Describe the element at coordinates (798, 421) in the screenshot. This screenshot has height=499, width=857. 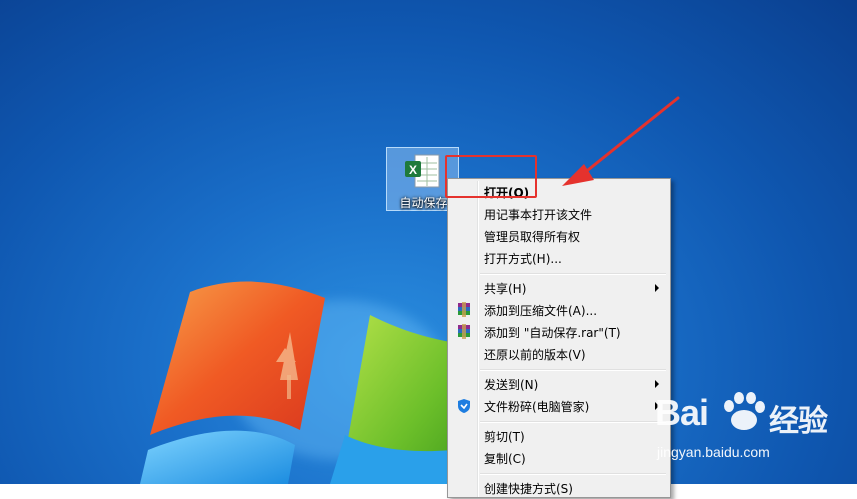
I see `watermark-brand-suffix: 经验` at that location.